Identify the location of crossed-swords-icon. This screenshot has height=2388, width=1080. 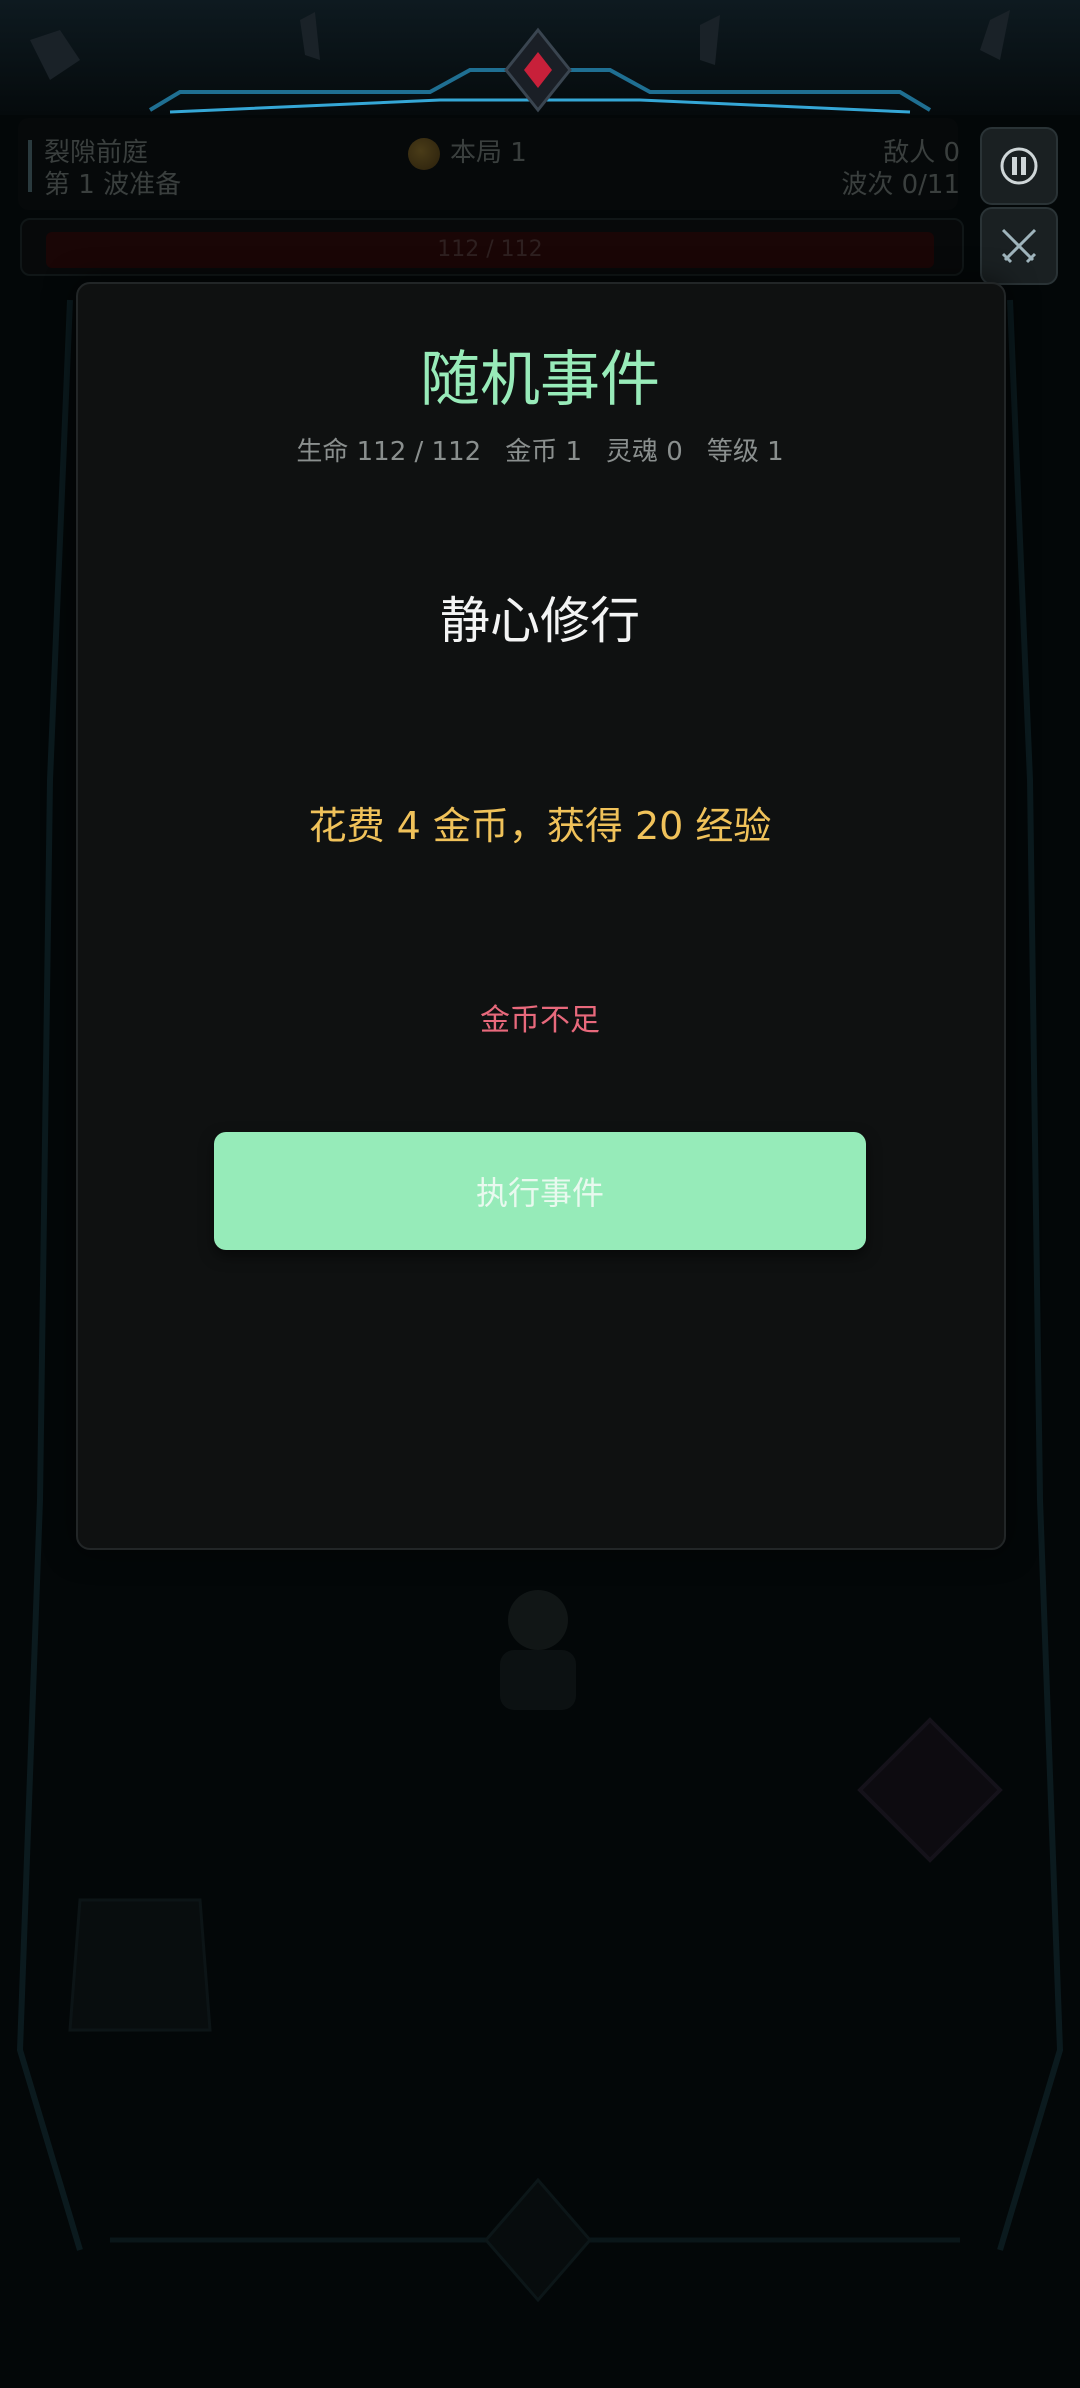
(1019, 246).